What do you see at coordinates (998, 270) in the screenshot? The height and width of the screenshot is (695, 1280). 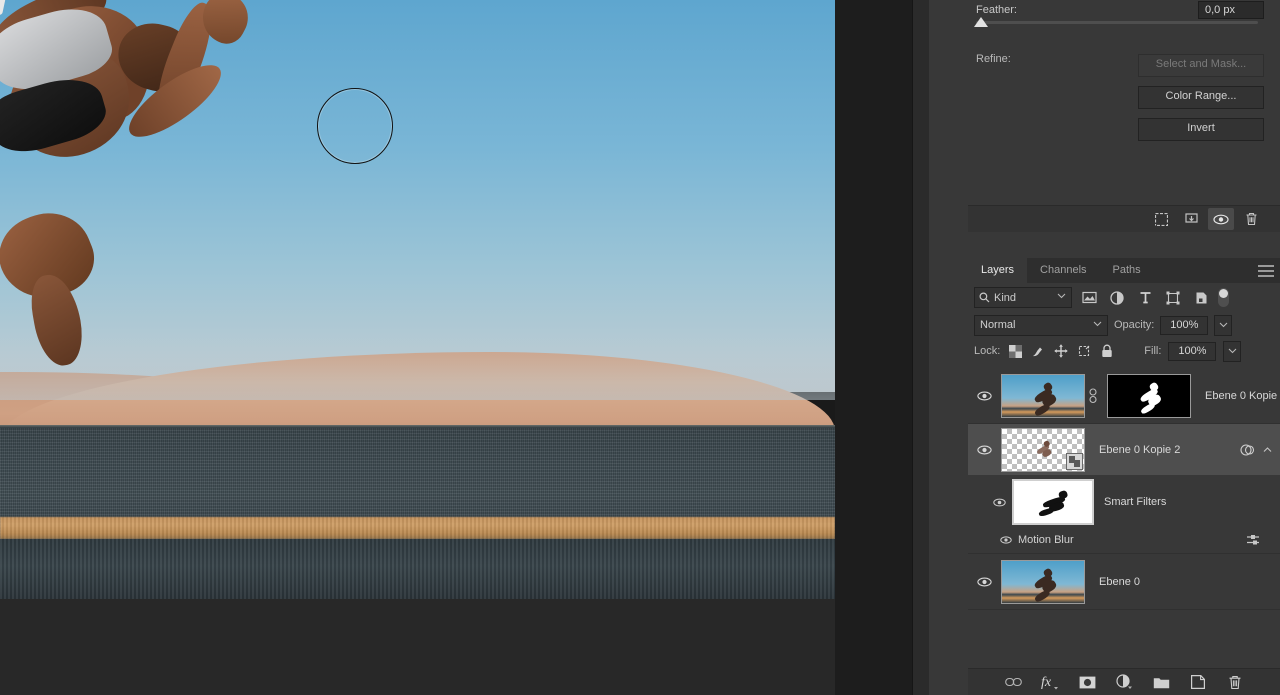 I see `tab-layers: Layers` at bounding box center [998, 270].